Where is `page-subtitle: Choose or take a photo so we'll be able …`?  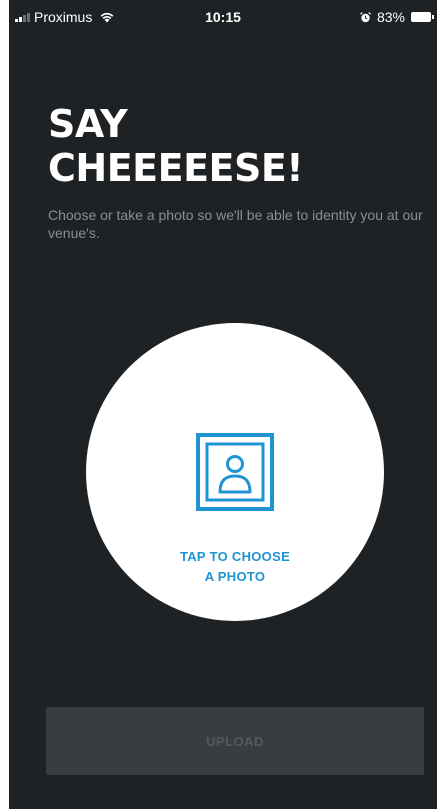
page-subtitle: Choose or take a photo so we'll be able … is located at coordinates (235, 224).